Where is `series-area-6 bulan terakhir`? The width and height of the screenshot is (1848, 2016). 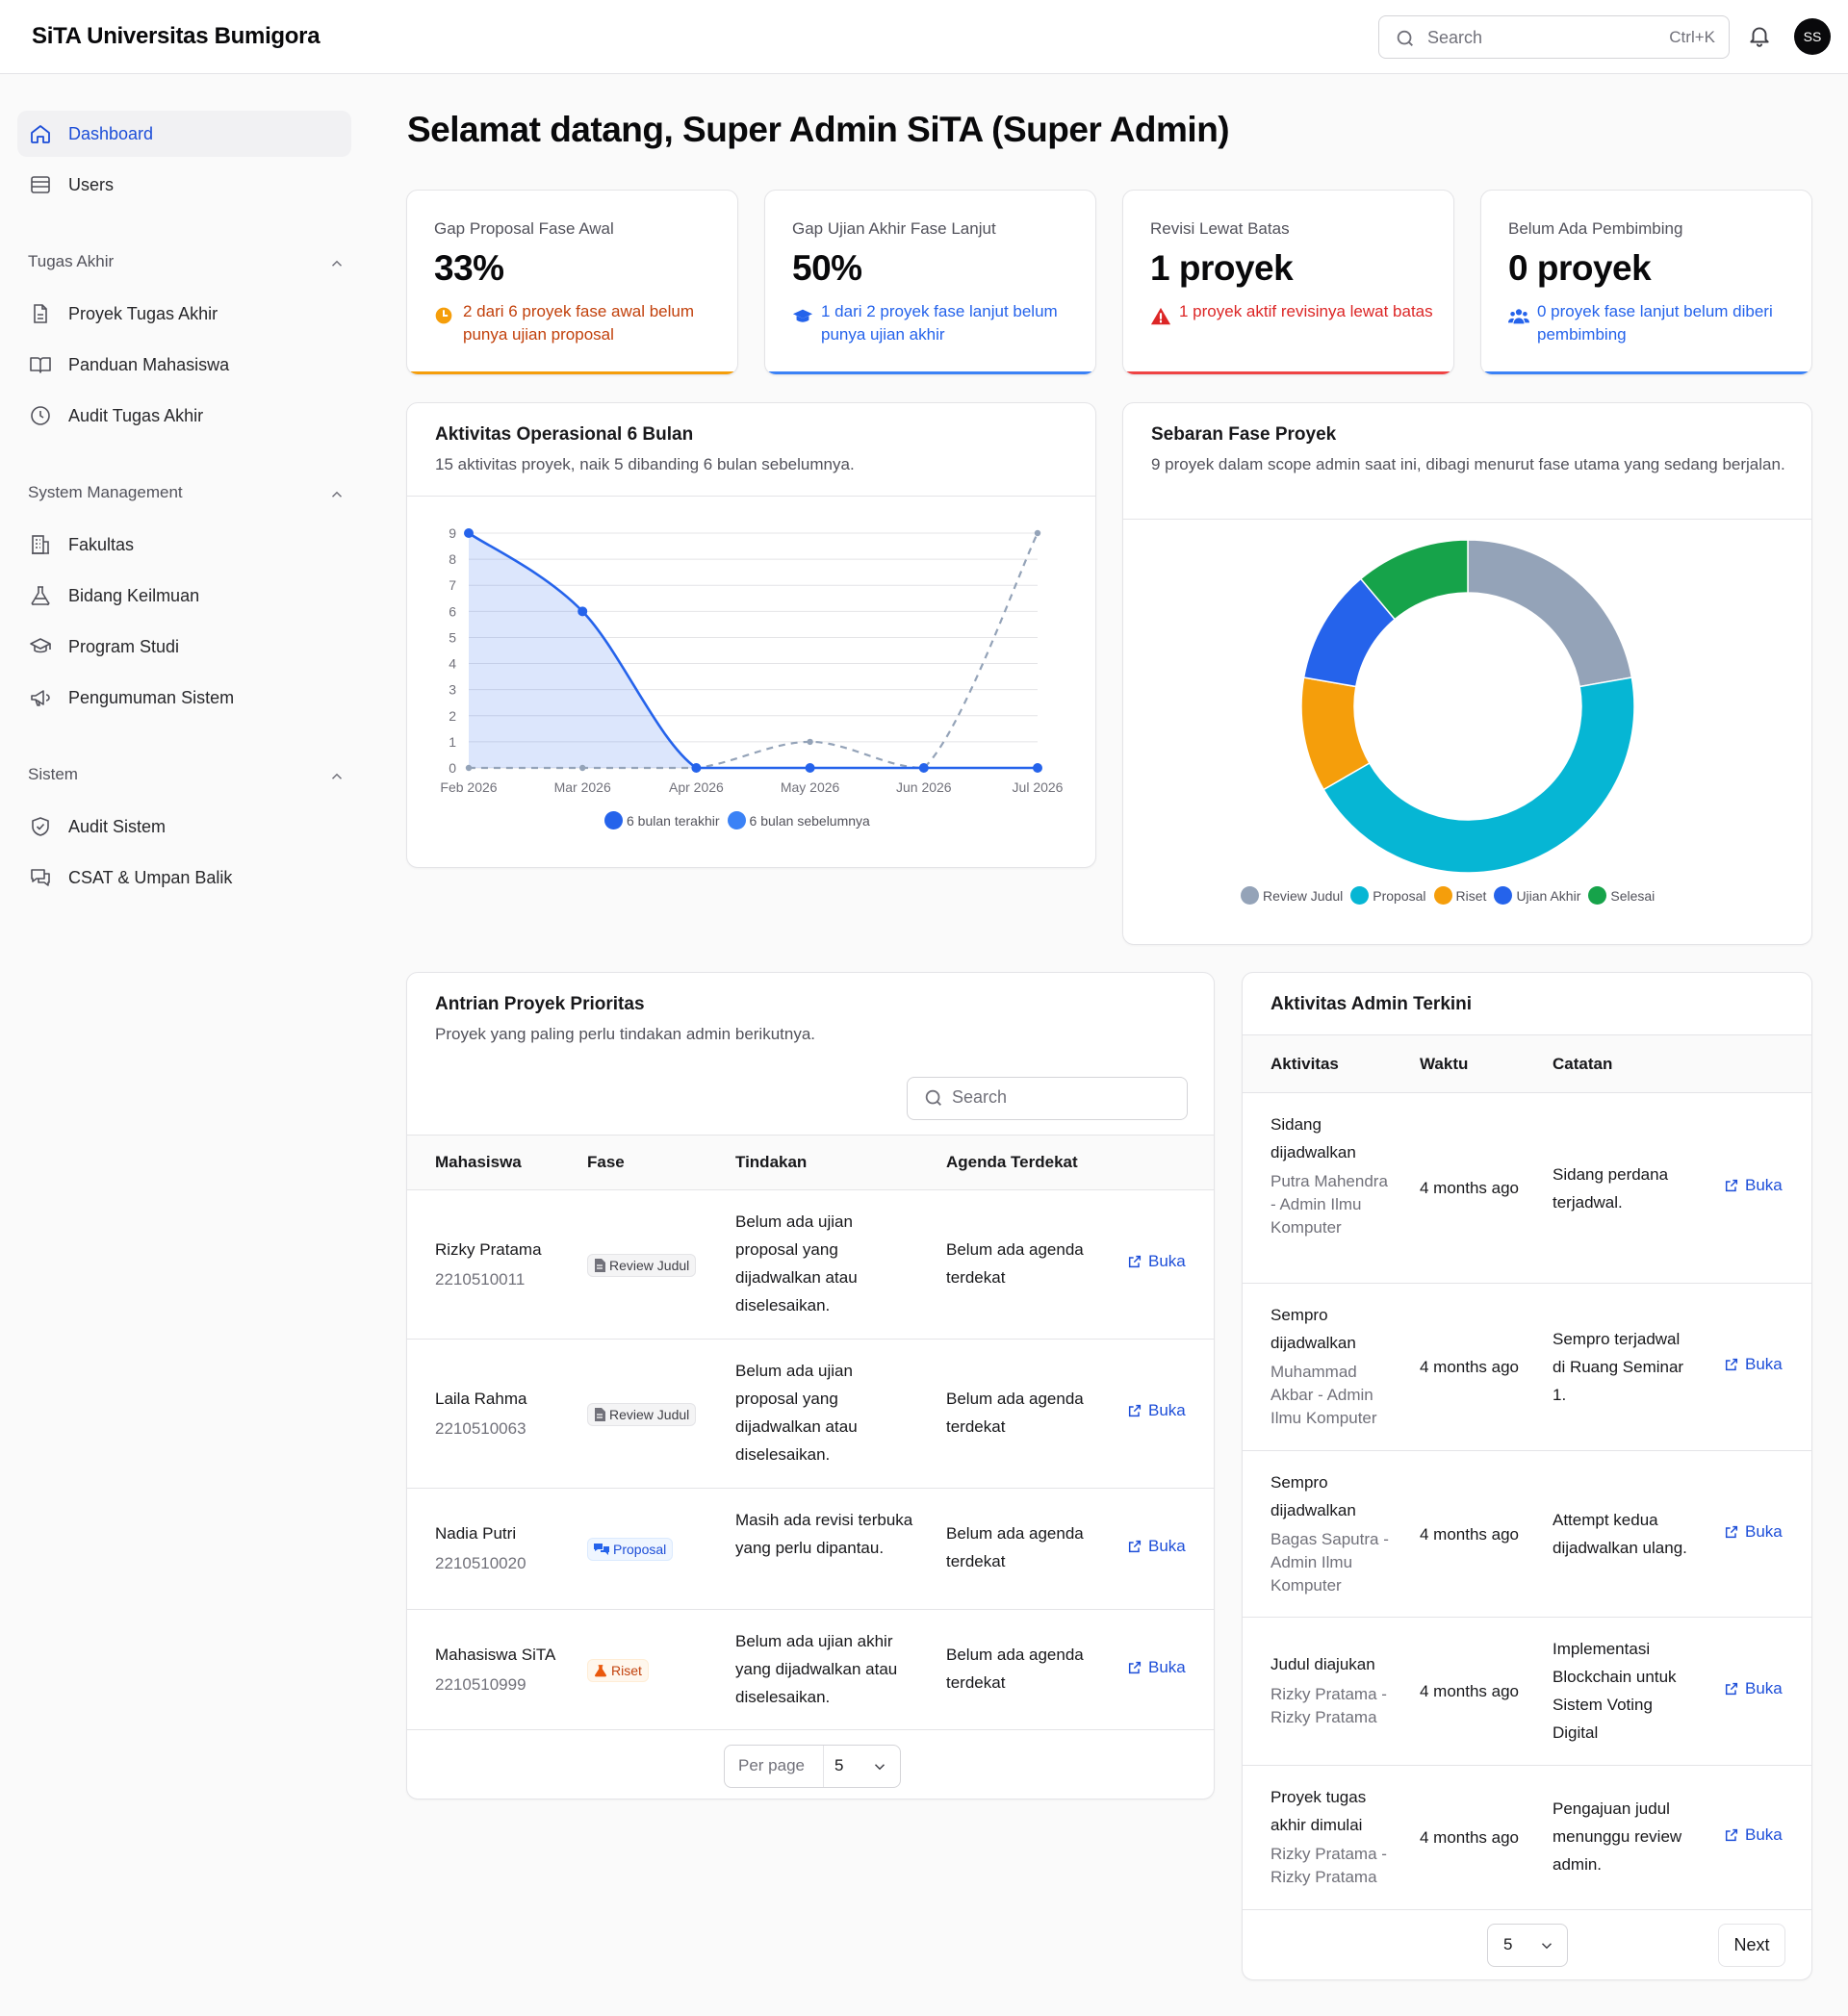 series-area-6 bulan terakhir is located at coordinates (753, 650).